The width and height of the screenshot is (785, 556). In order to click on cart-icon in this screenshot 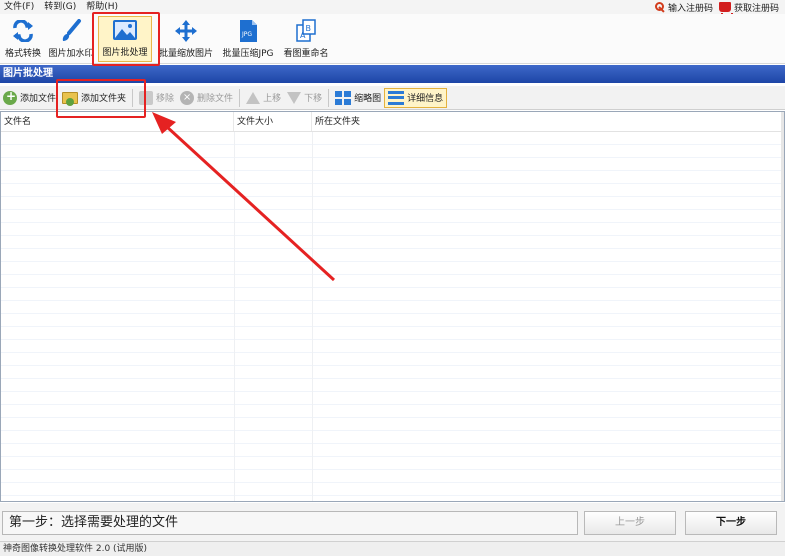, I will do `click(725, 8)`.